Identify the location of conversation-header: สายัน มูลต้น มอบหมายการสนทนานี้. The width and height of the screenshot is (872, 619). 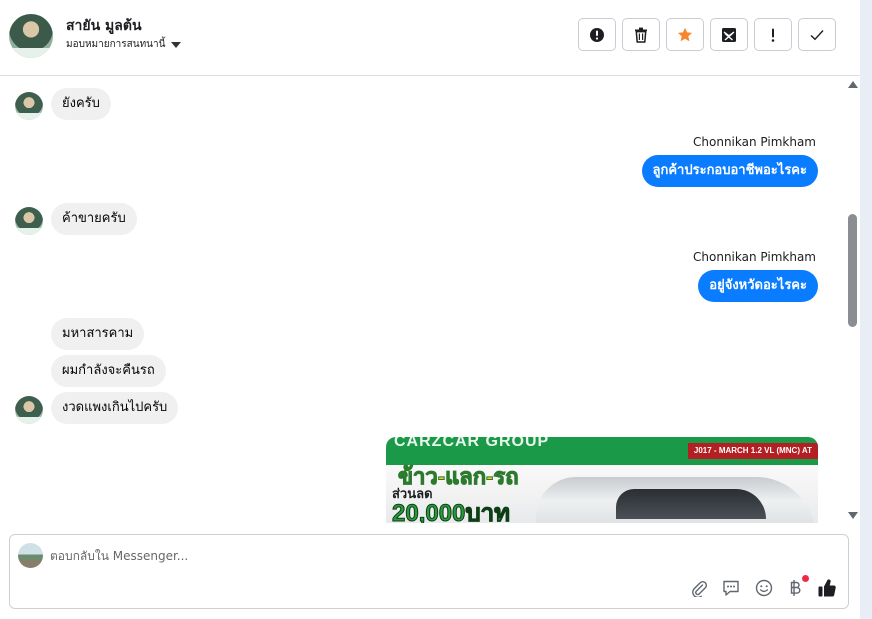
(430, 38).